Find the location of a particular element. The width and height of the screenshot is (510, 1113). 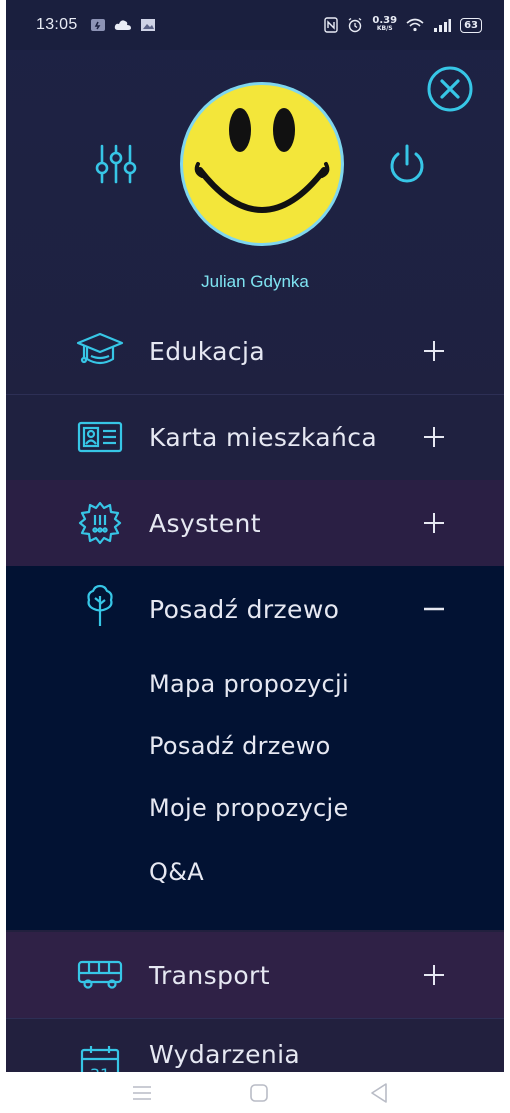

avatar is located at coordinates (262, 164).